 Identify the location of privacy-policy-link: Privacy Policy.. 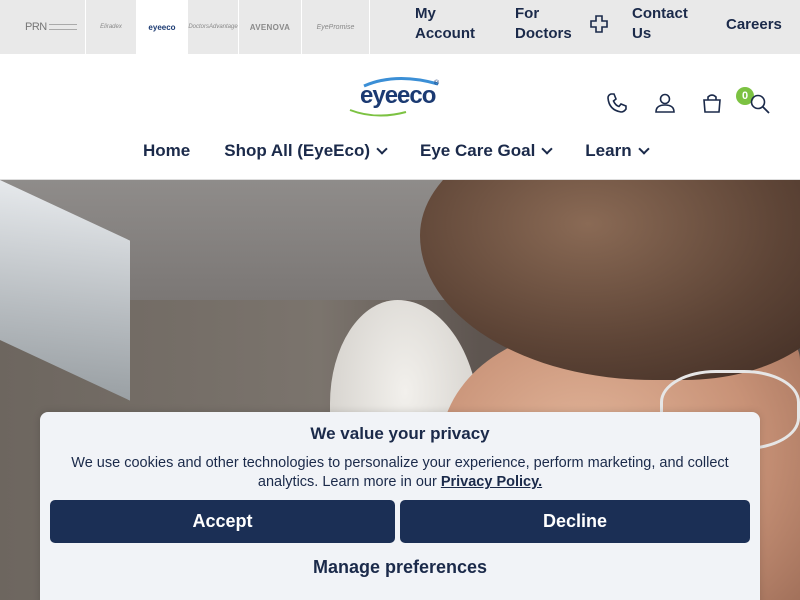
(491, 482).